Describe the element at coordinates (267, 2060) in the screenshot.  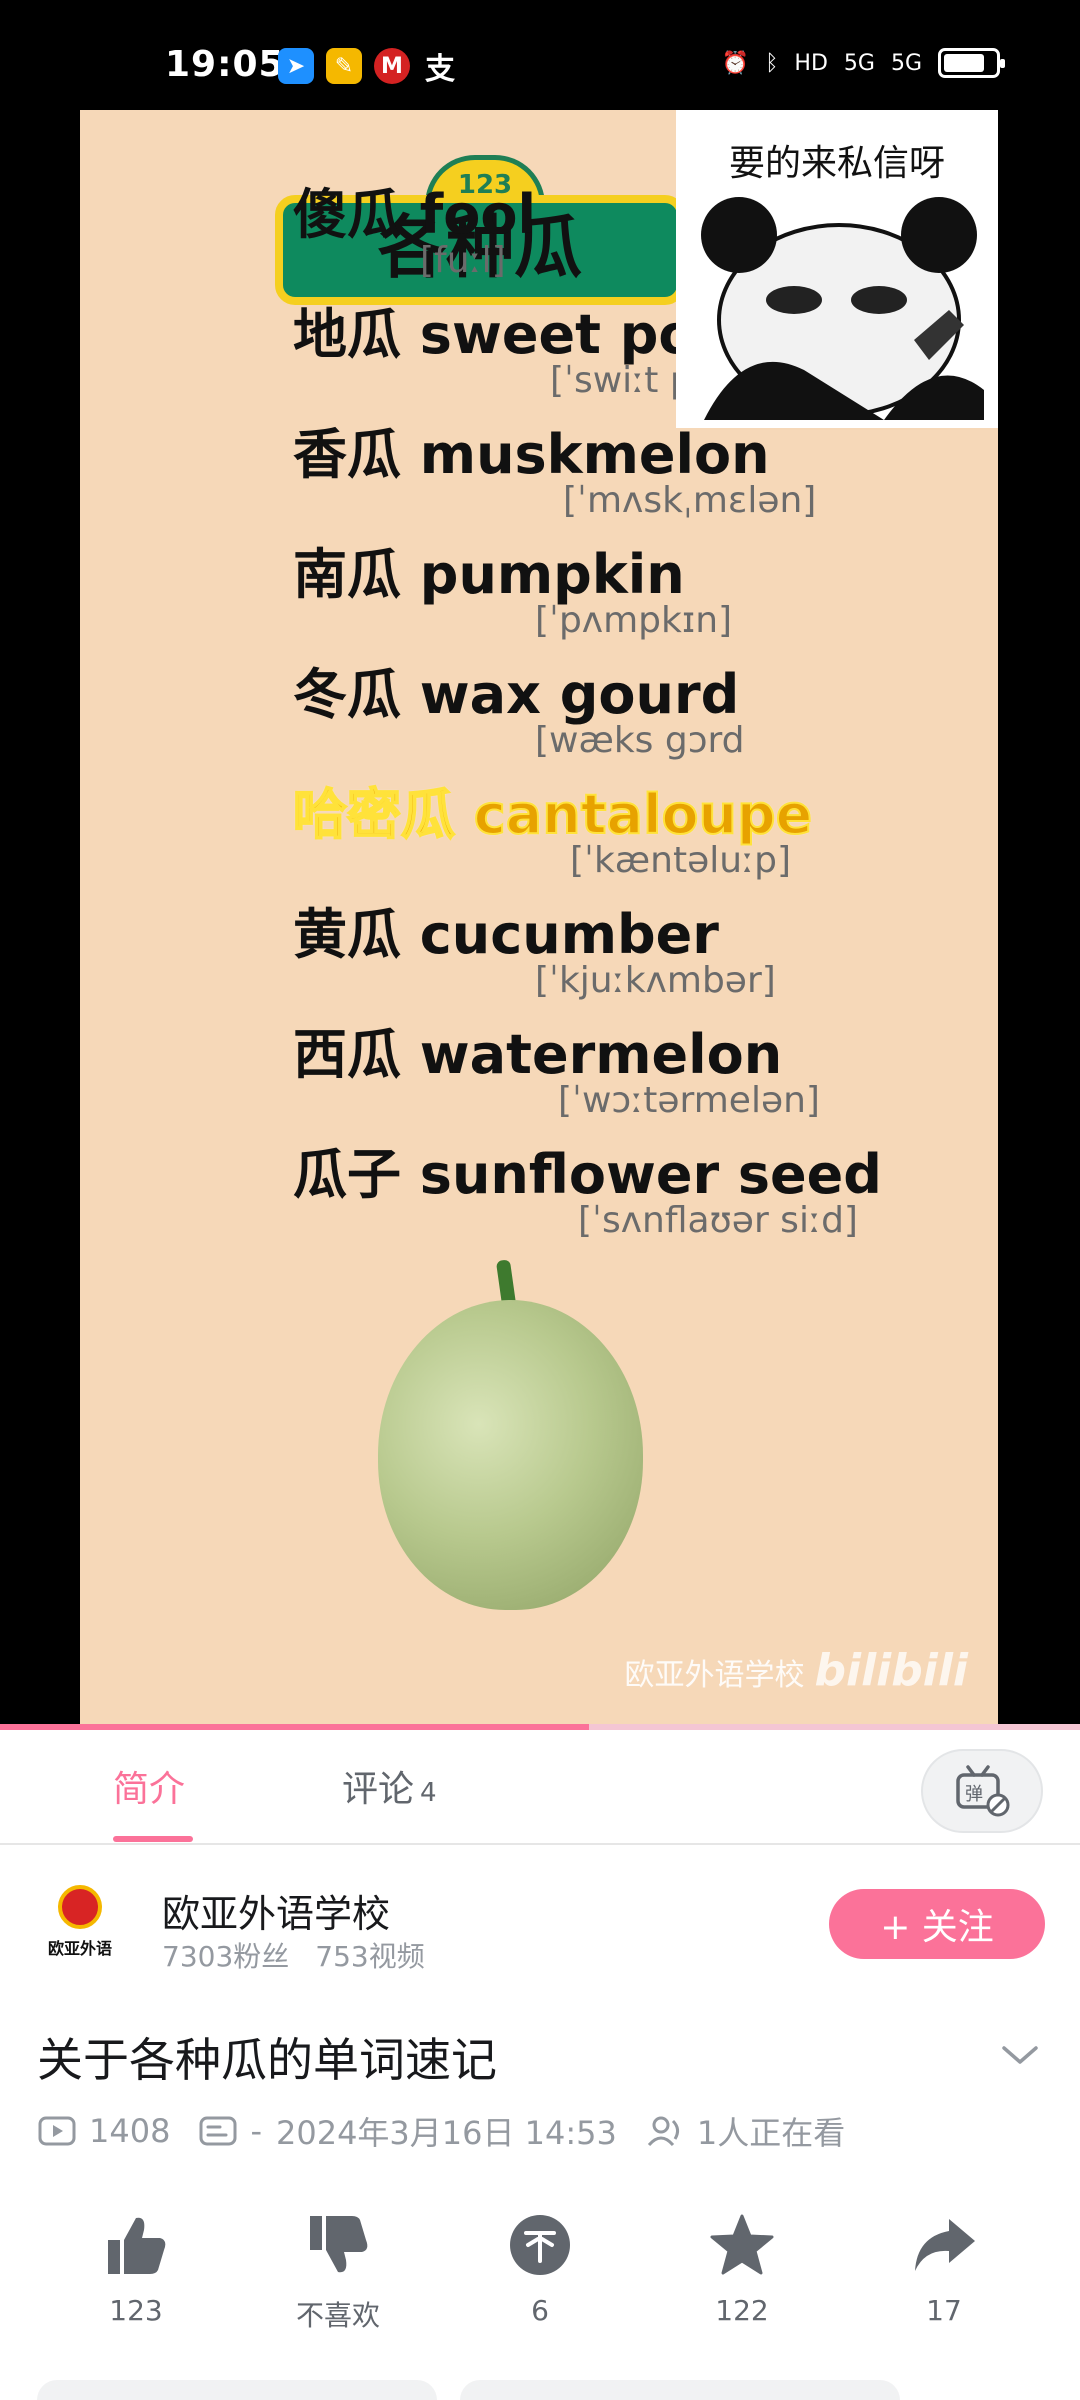
I see `video-title: 关于各种瓜的单词速记` at that location.